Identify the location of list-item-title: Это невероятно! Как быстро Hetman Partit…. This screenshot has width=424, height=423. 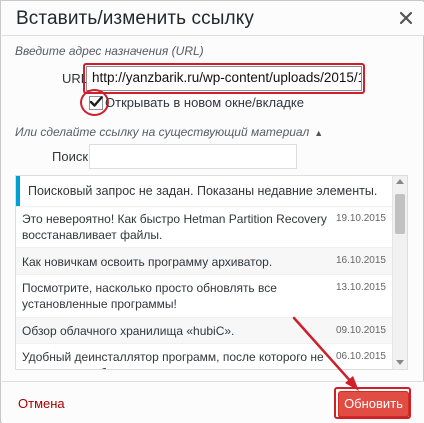
(174, 227).